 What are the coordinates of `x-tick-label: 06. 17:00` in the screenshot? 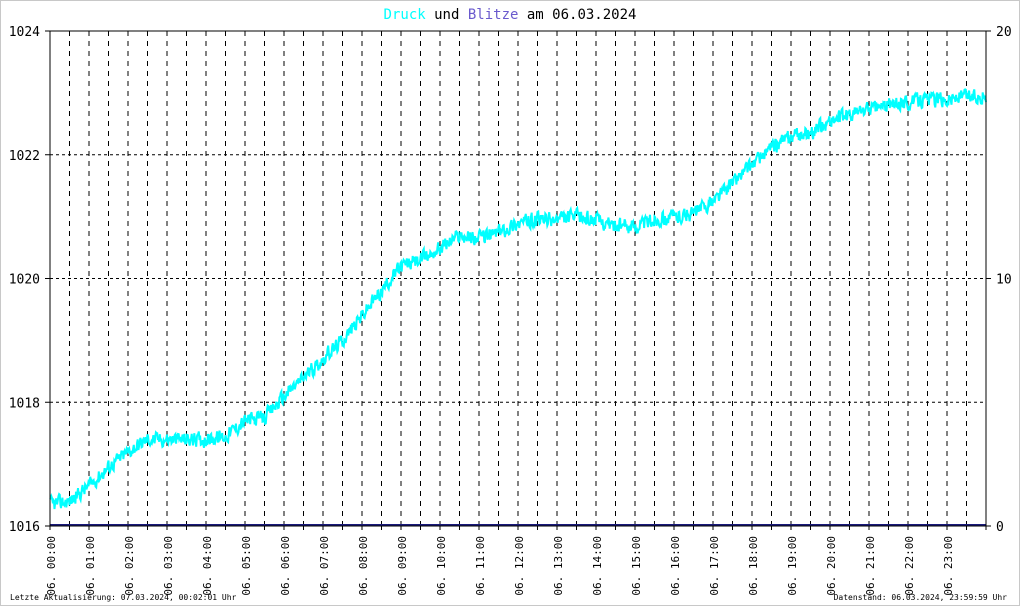 It's located at (714, 566).